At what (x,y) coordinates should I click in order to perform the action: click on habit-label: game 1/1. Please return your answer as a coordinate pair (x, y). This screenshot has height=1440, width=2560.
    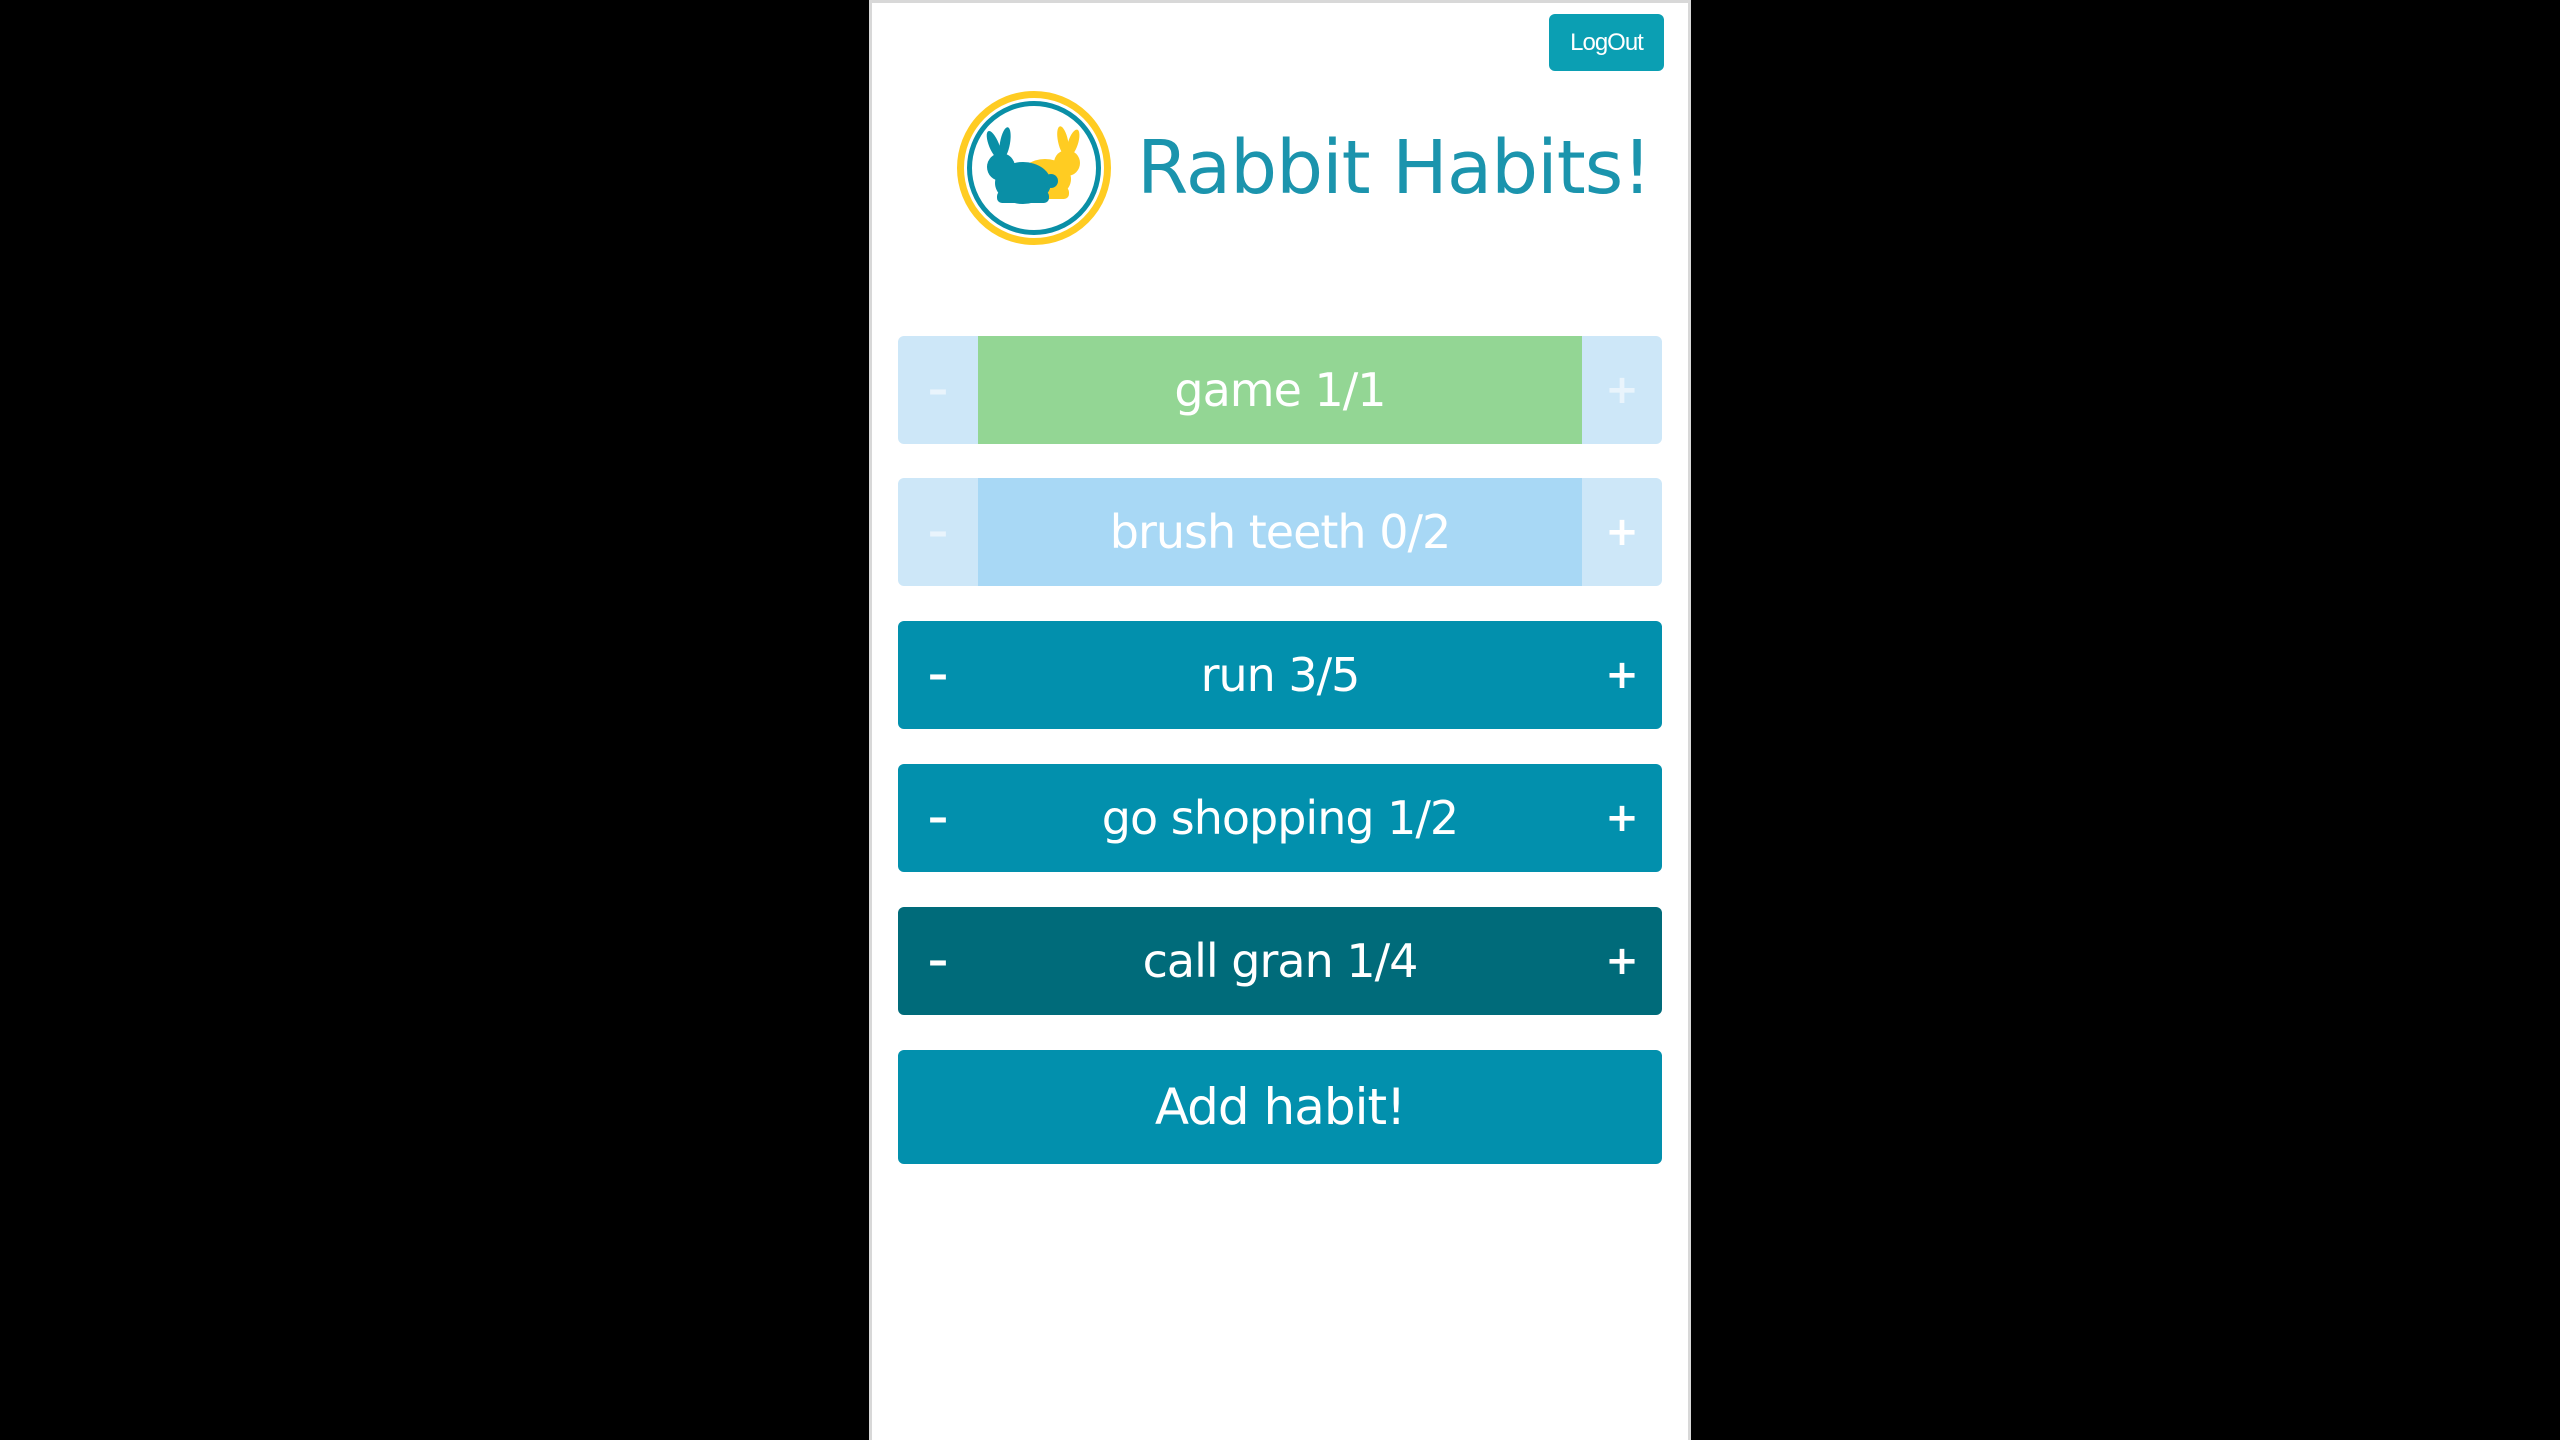
    Looking at the image, I should click on (1280, 390).